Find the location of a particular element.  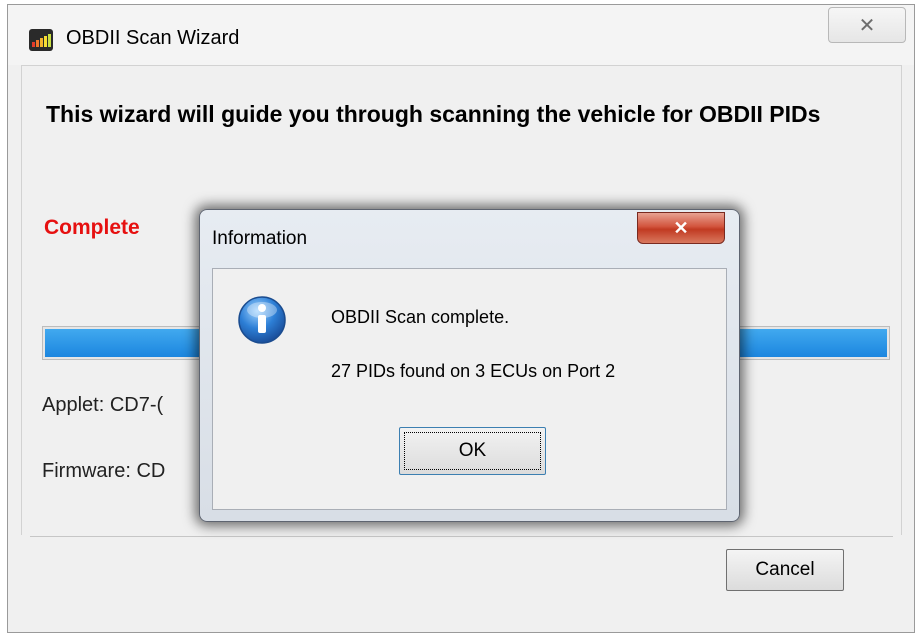

dialog-message-line1: OBDII Scan complete. is located at coordinates (420, 317).